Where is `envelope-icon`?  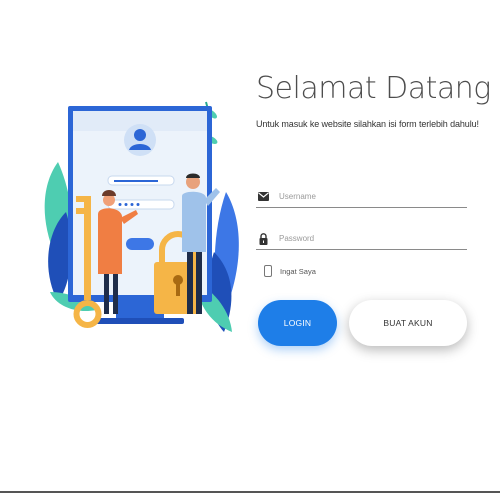
envelope-icon is located at coordinates (263, 197).